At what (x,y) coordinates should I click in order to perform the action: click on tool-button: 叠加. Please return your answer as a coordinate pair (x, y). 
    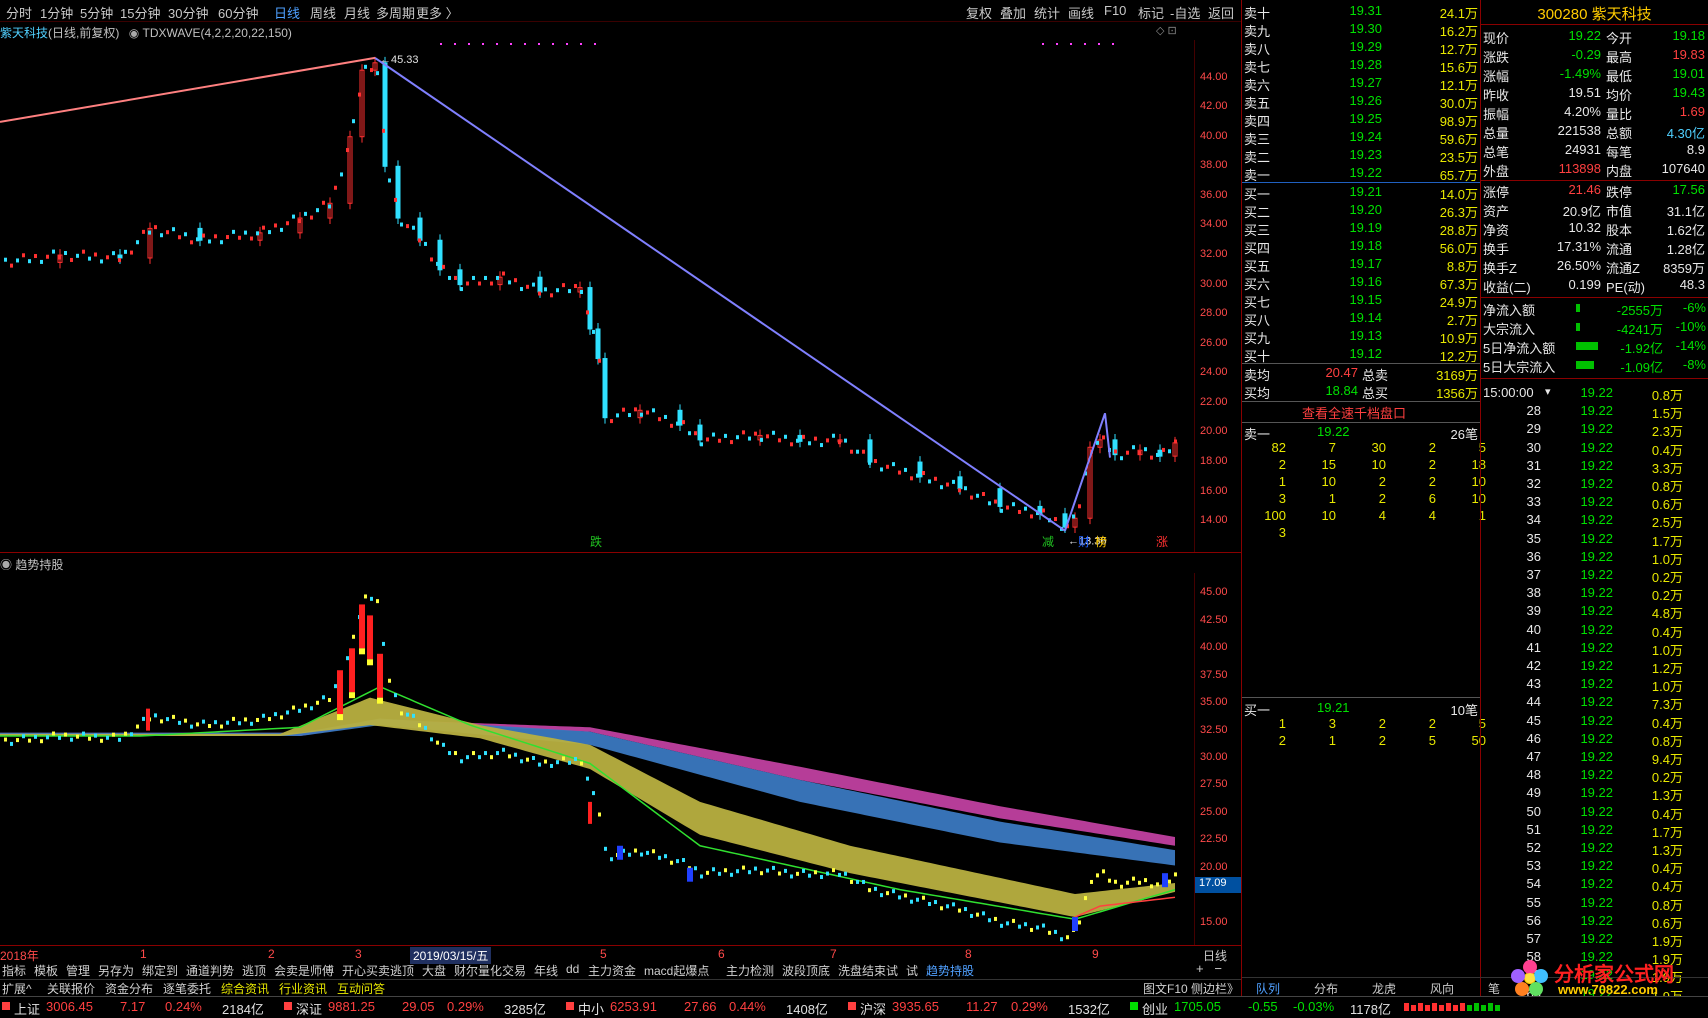
    Looking at the image, I should click on (1013, 12).